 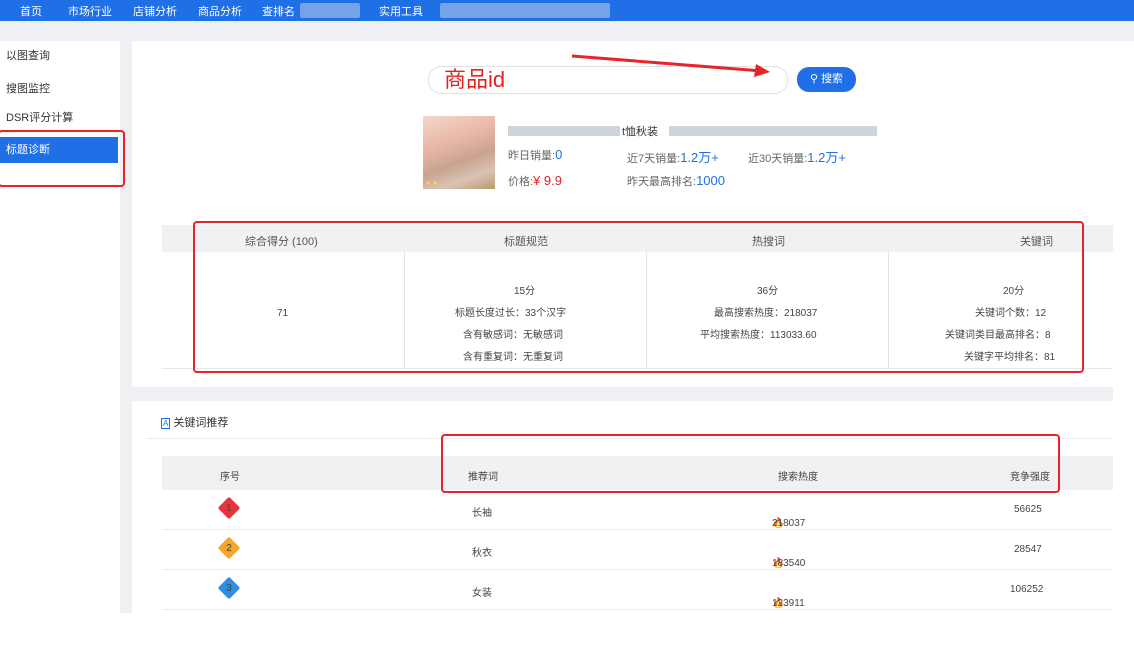 What do you see at coordinates (459, 152) in the screenshot?
I see `product-thumbnail: ● ●` at bounding box center [459, 152].